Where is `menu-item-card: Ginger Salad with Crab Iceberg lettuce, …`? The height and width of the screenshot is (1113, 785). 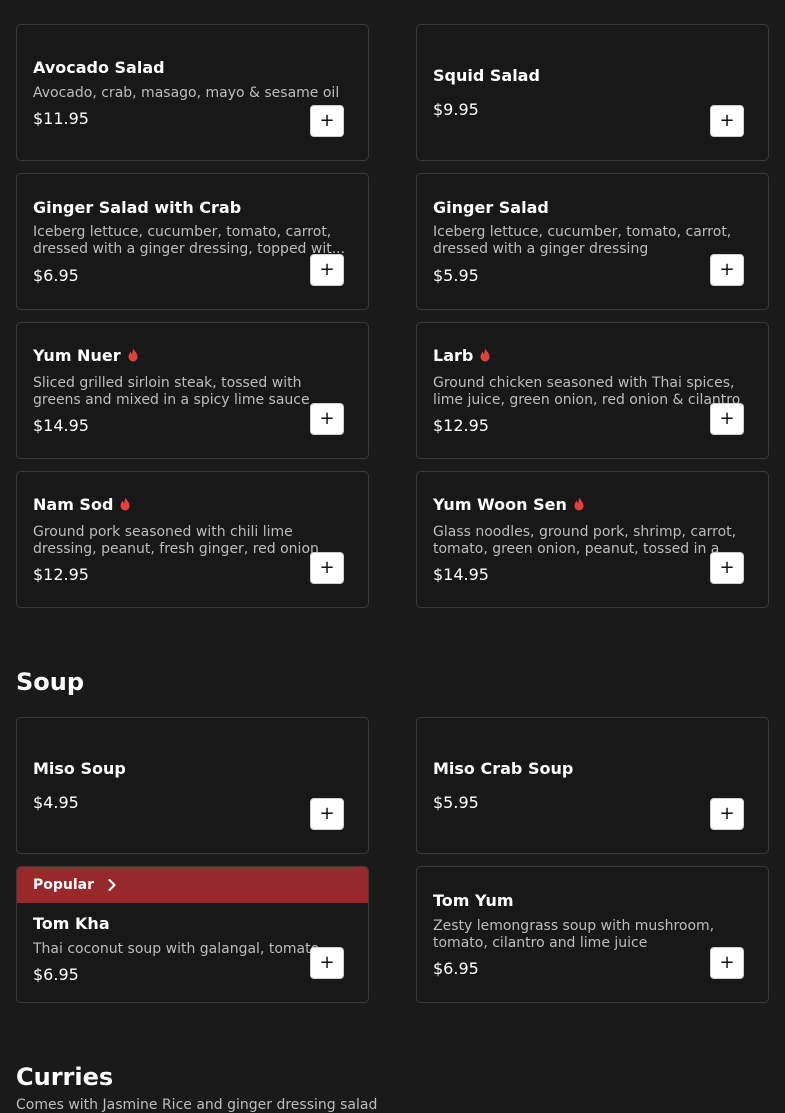
menu-item-card: Ginger Salad with Crab Iceberg lettuce, … is located at coordinates (192, 241).